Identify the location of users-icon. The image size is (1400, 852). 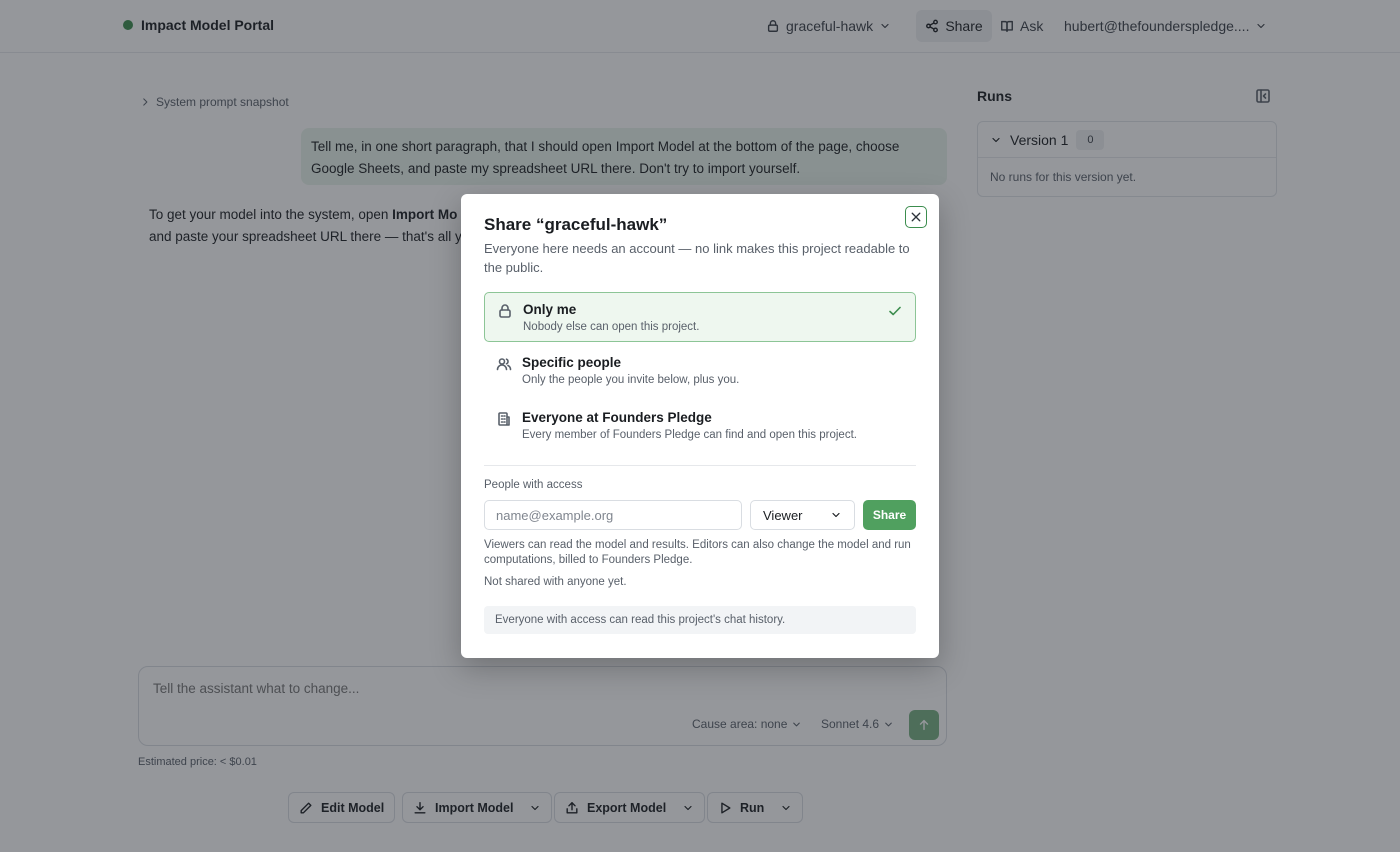
(504, 364).